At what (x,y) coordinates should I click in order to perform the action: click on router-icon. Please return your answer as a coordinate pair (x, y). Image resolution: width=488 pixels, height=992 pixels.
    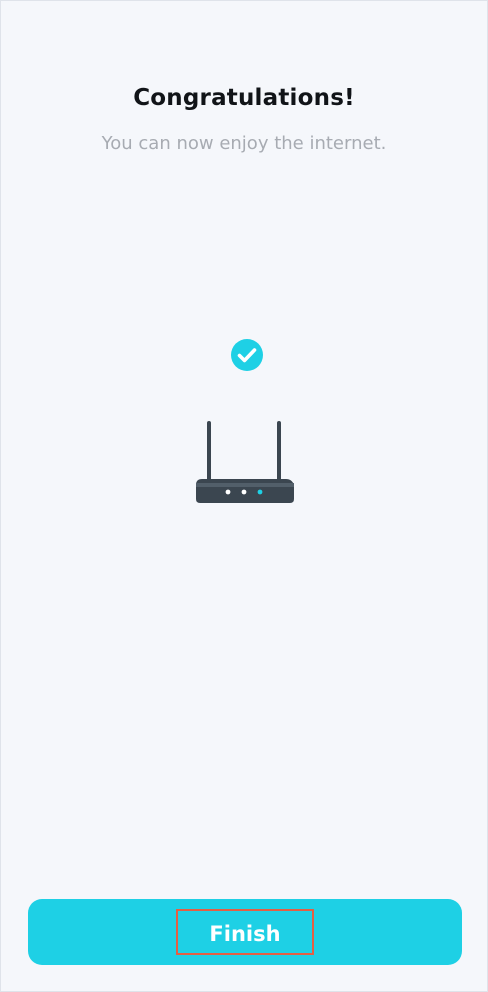
    Looking at the image, I should click on (245, 462).